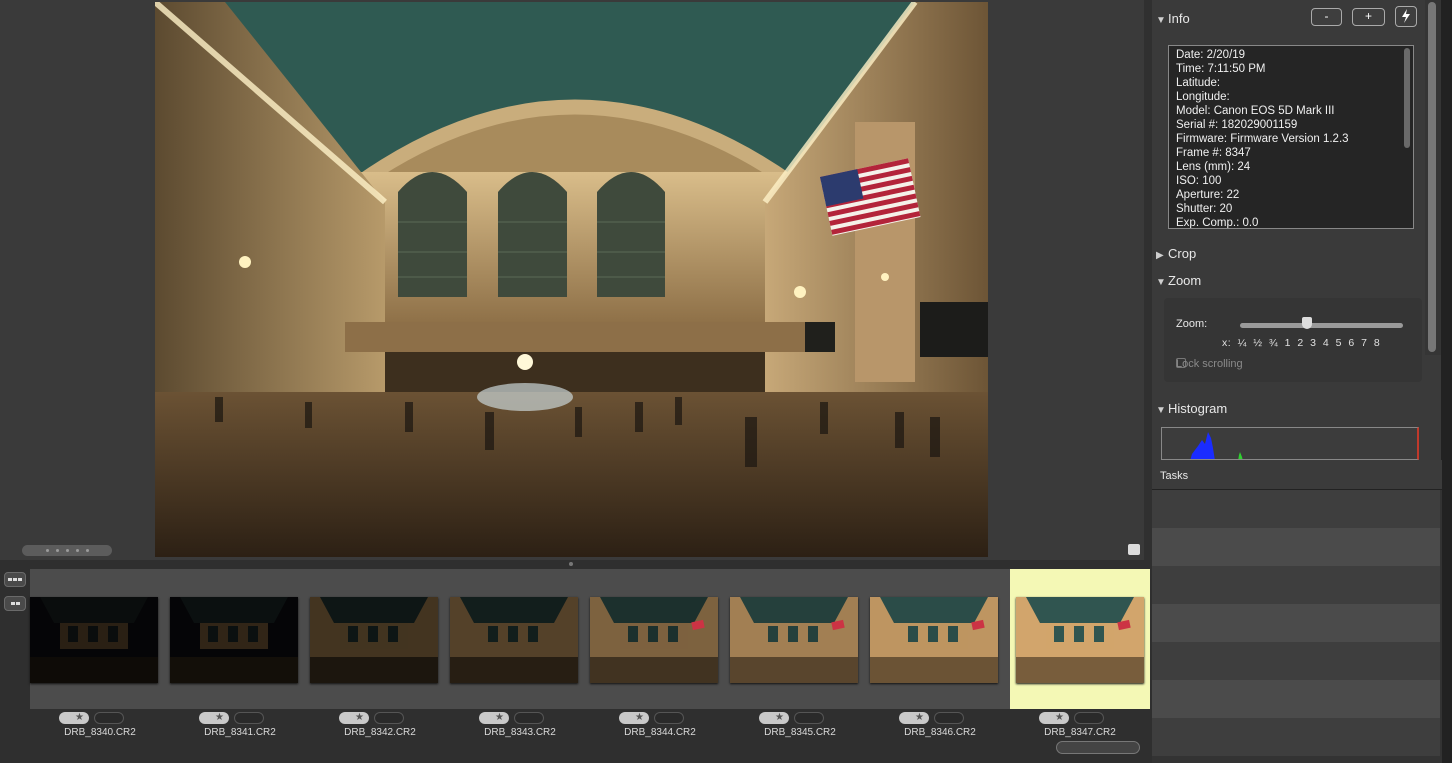 This screenshot has height=763, width=1452. I want to click on thumbnail-filename: DRB_8343.CR2, so click(520, 732).